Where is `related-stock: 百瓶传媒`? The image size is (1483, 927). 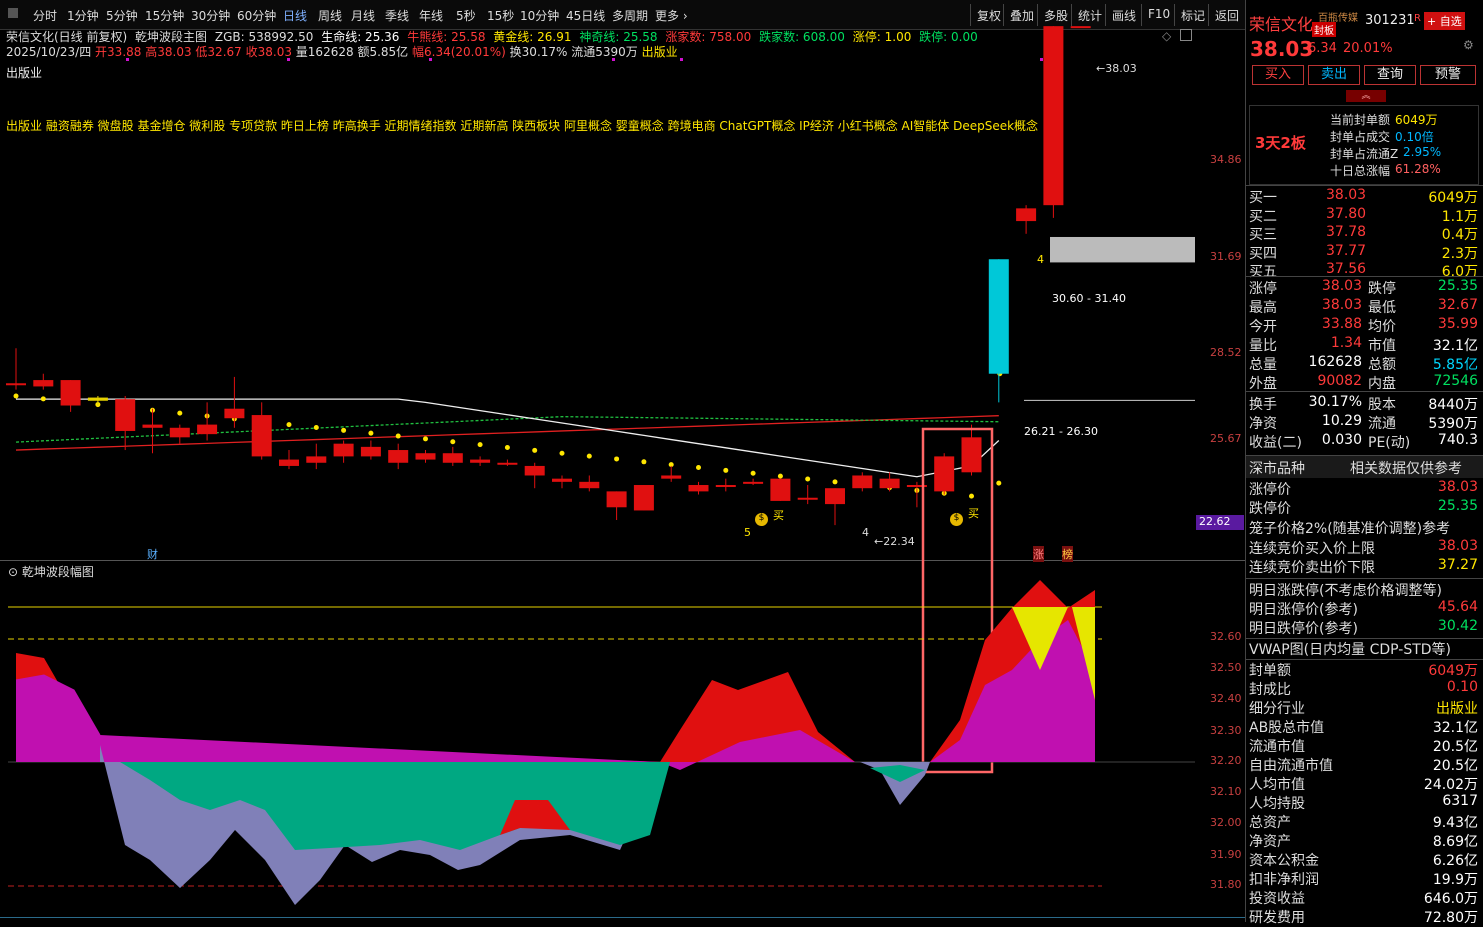 related-stock: 百瓶传媒 is located at coordinates (1338, 16).